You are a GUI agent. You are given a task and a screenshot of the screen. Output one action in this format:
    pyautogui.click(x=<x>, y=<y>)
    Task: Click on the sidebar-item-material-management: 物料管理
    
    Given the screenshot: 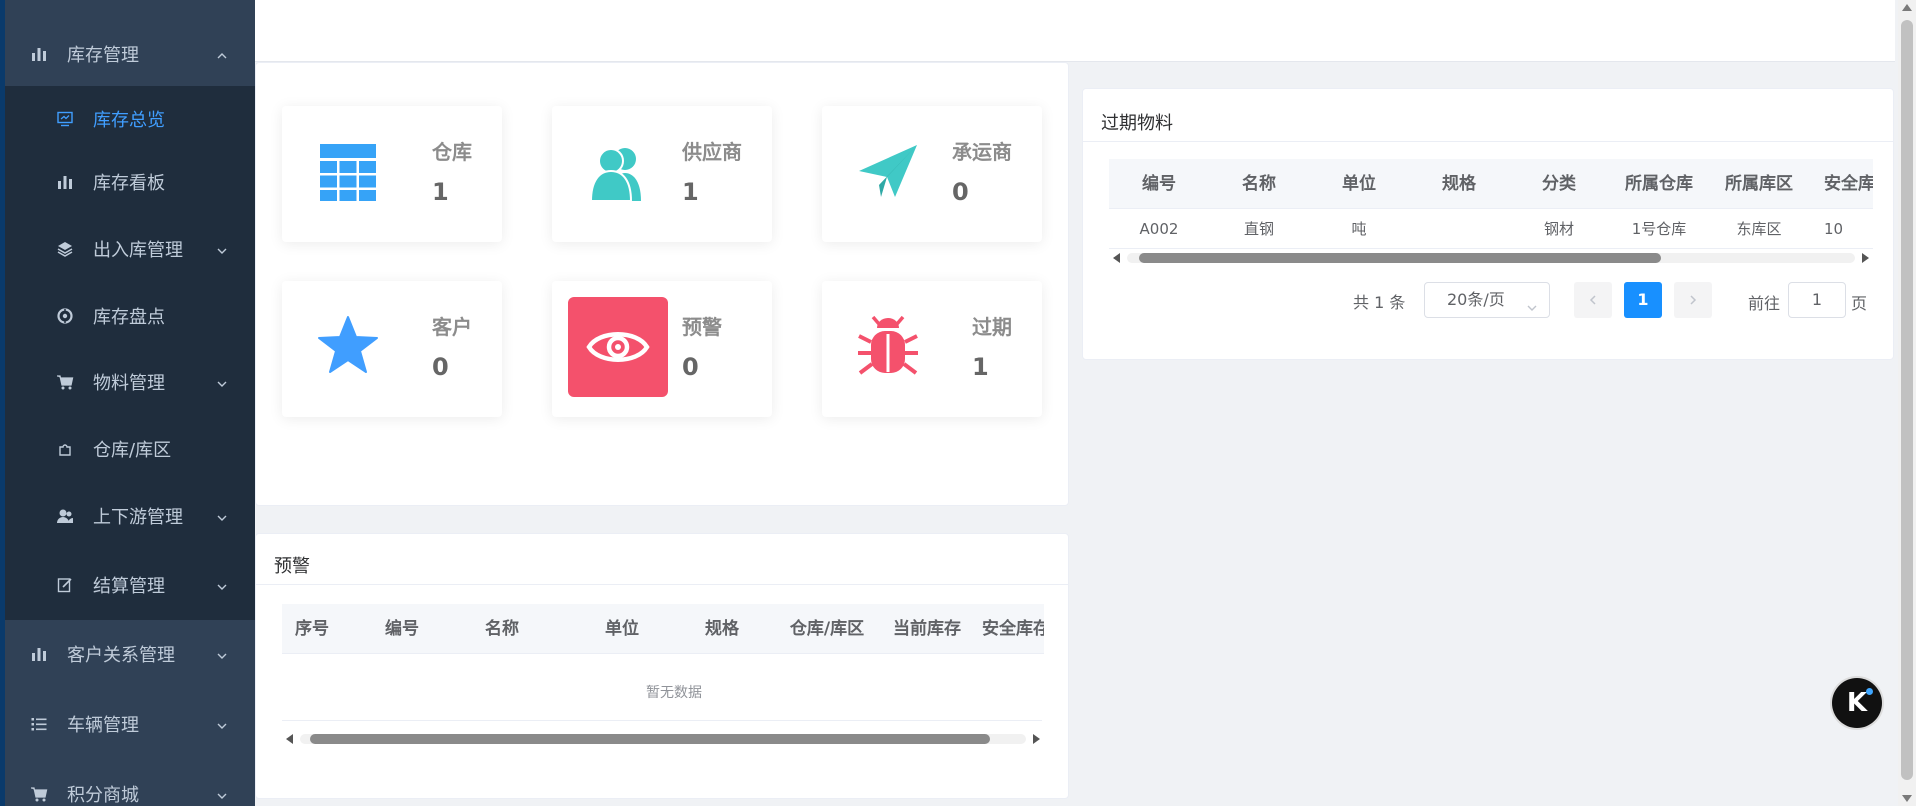 What is the action you would take?
    pyautogui.click(x=130, y=382)
    